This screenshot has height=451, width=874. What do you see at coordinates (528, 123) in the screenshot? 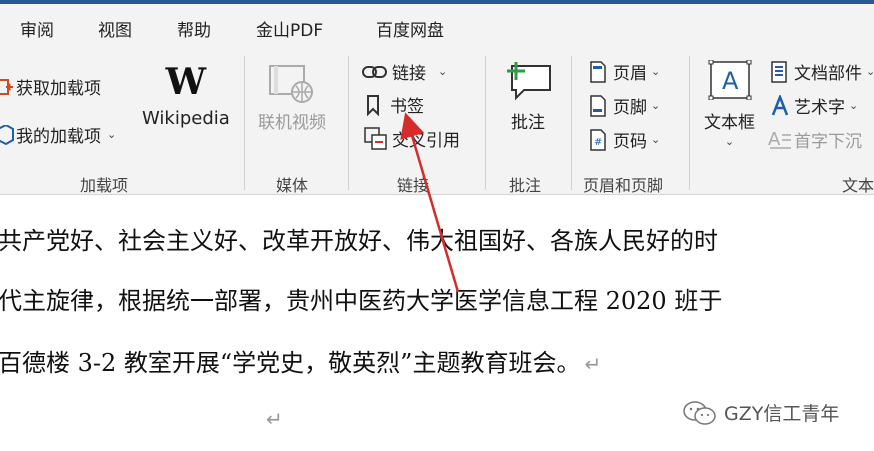
I see `new-comment-label: 批注` at bounding box center [528, 123].